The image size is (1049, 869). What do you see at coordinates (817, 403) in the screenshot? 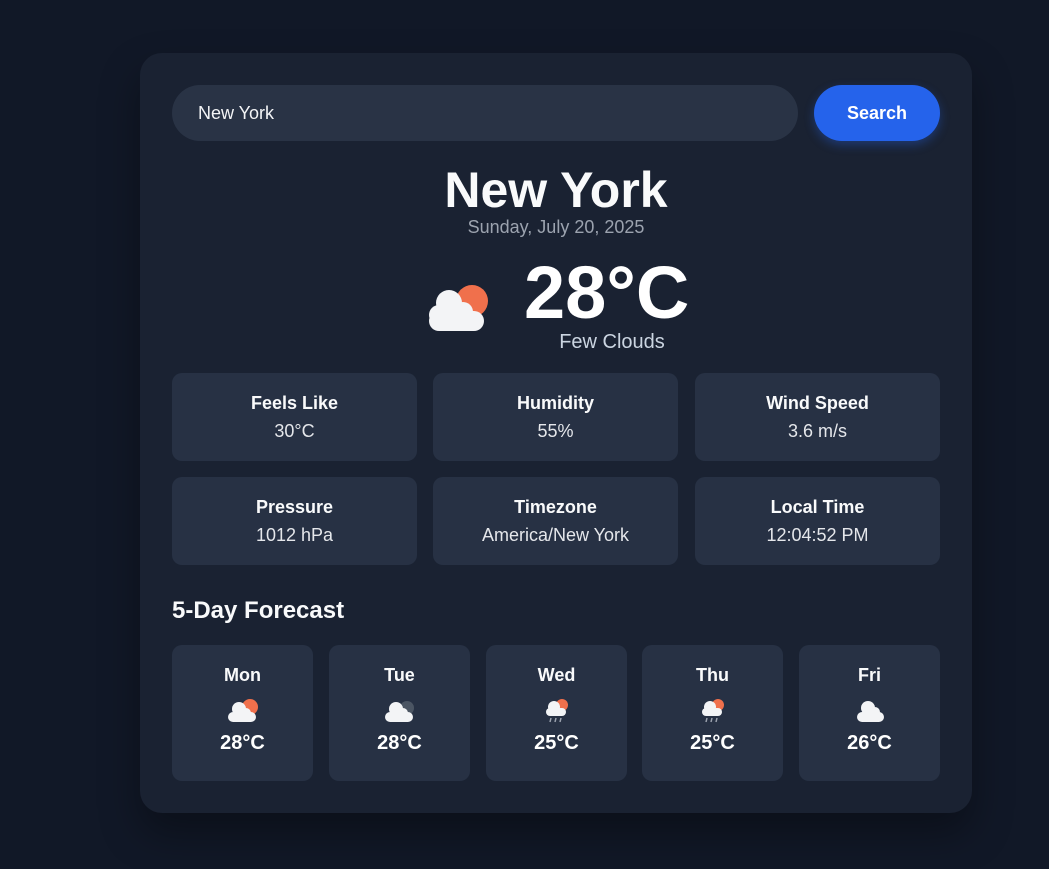
I see `stat-label: Wind Speed` at bounding box center [817, 403].